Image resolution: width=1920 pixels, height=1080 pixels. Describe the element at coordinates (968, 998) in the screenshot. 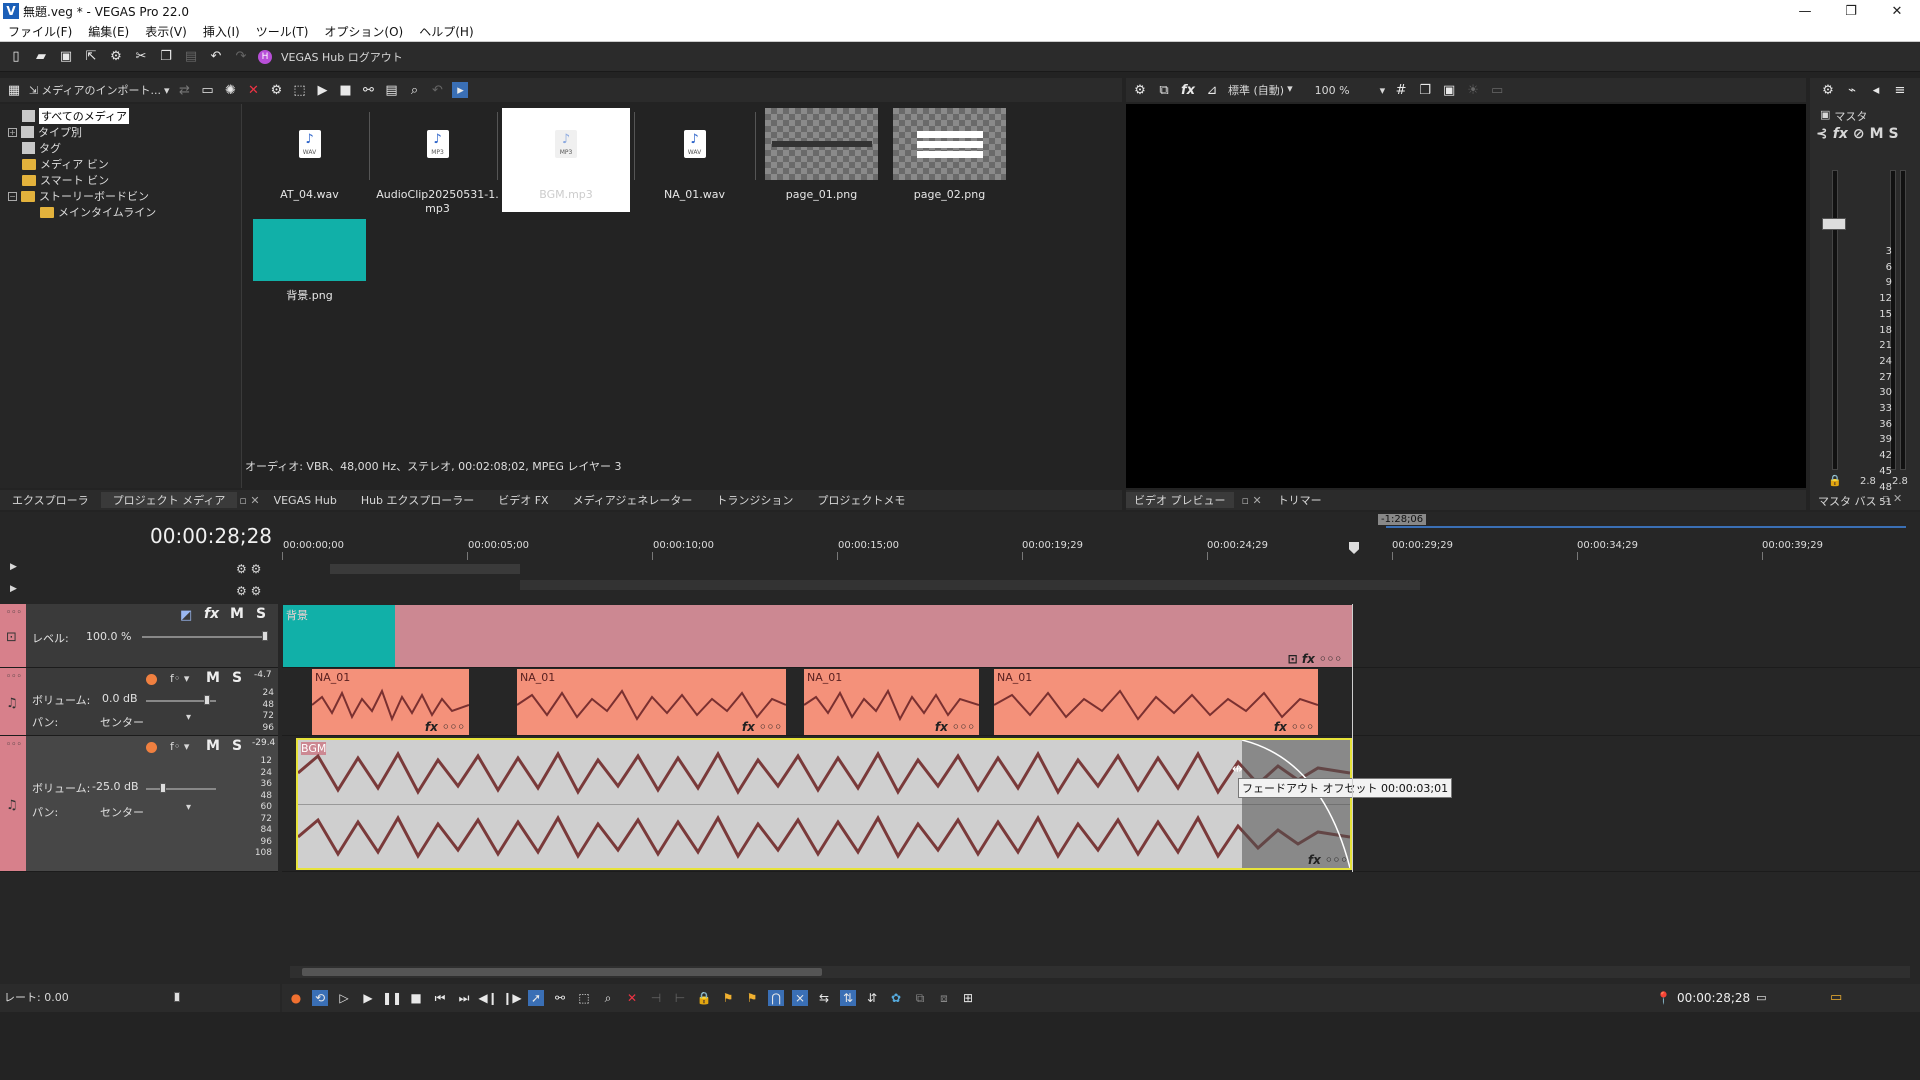

I see `archive-icon: ⊞` at that location.